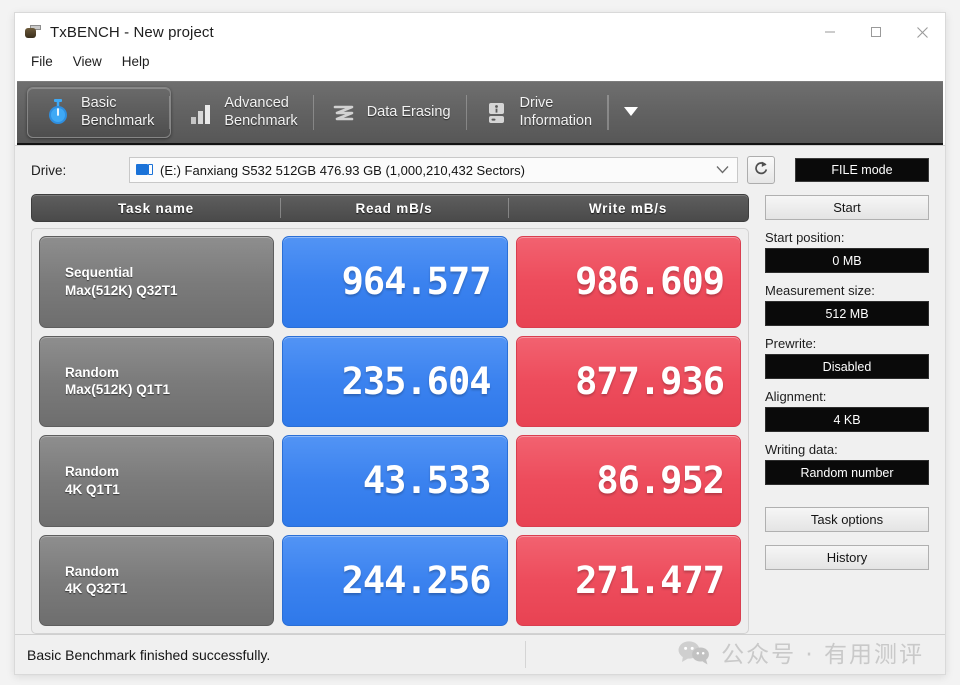 The height and width of the screenshot is (685, 960). What do you see at coordinates (805, 237) in the screenshot?
I see `start-position-label: Start position:` at bounding box center [805, 237].